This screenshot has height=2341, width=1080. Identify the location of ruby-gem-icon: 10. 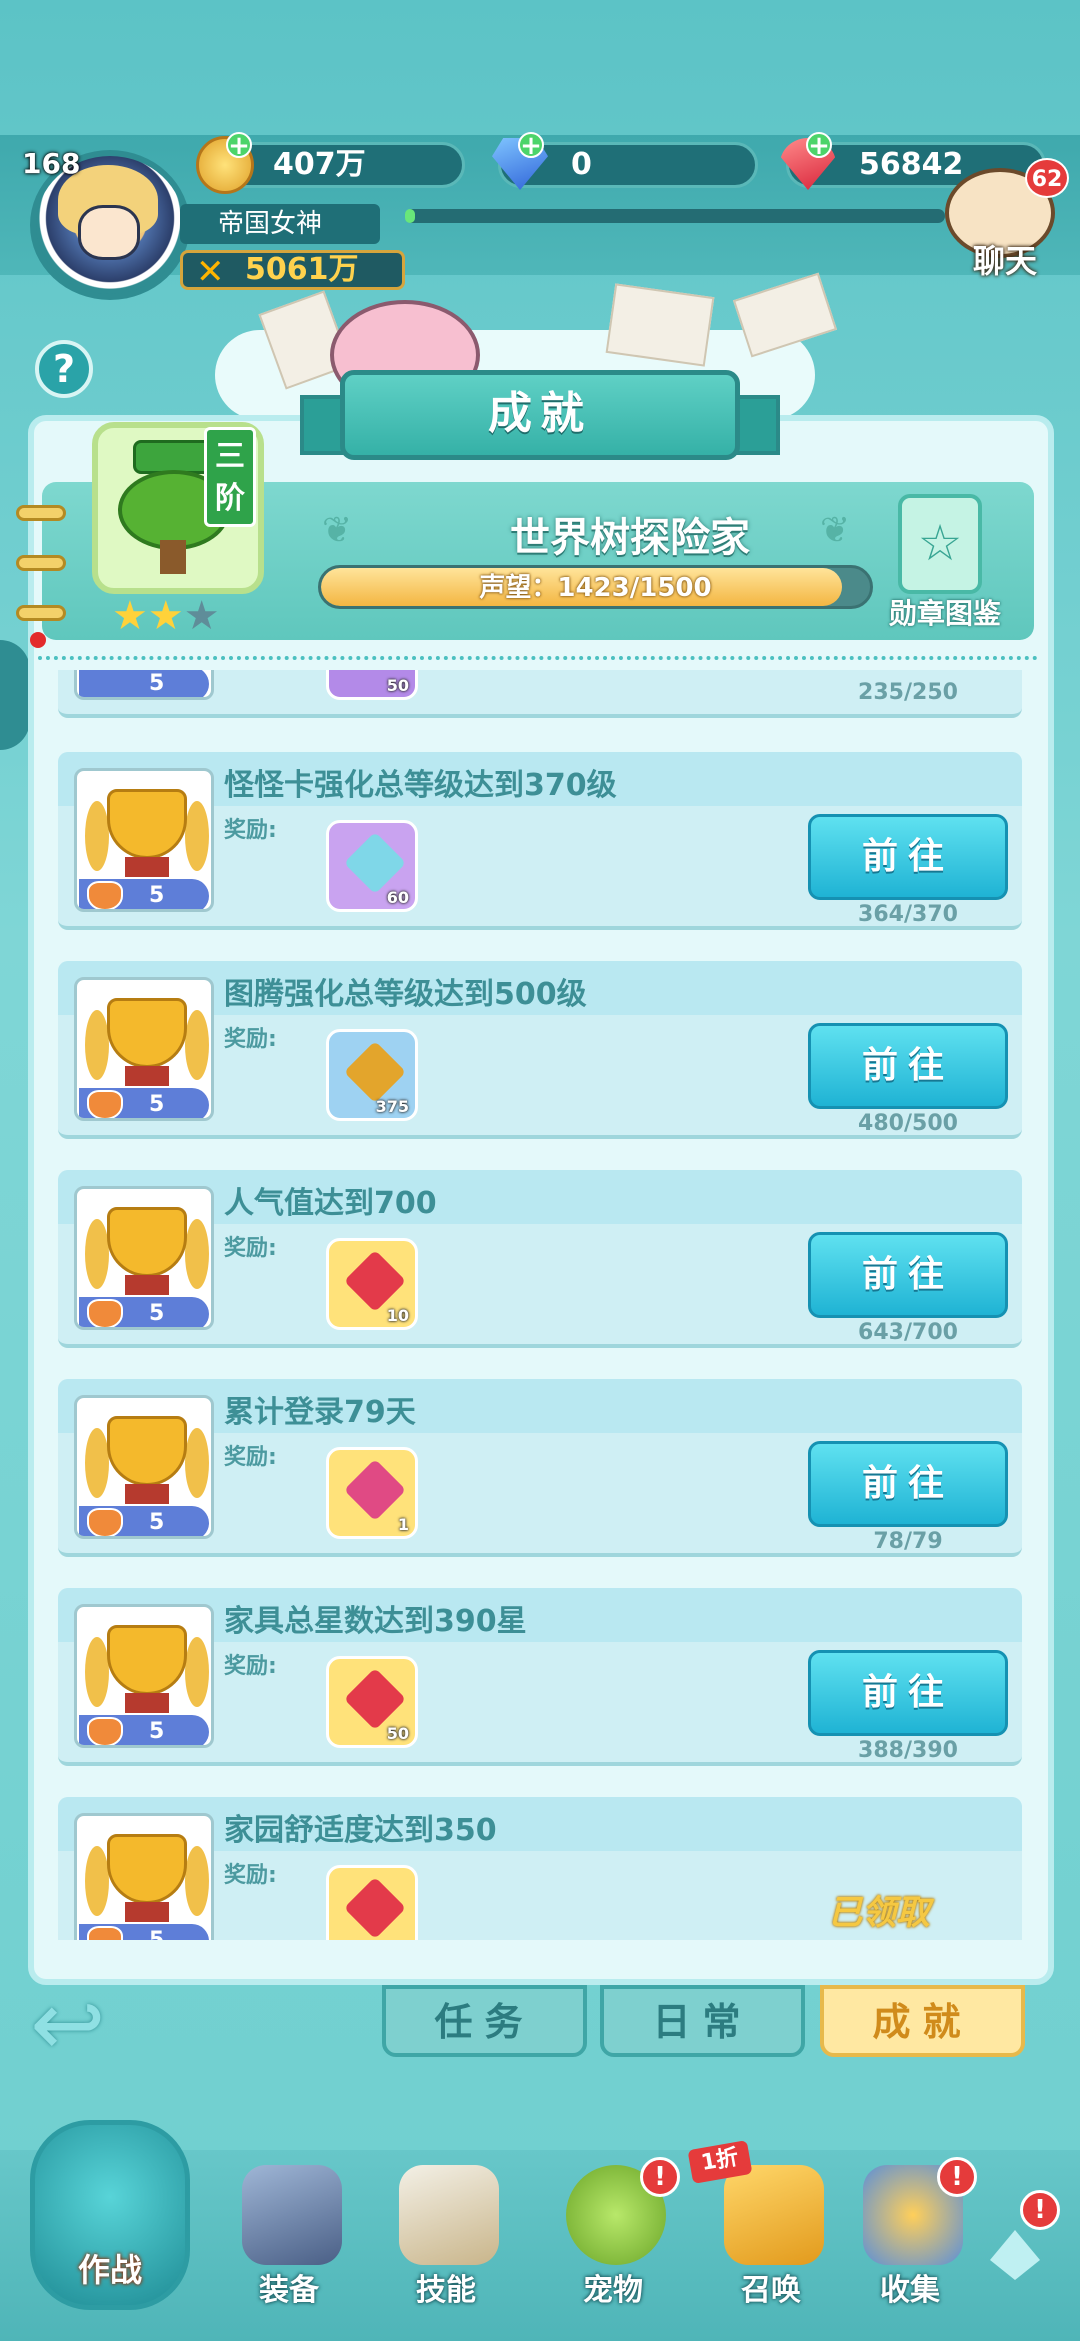
(372, 1284).